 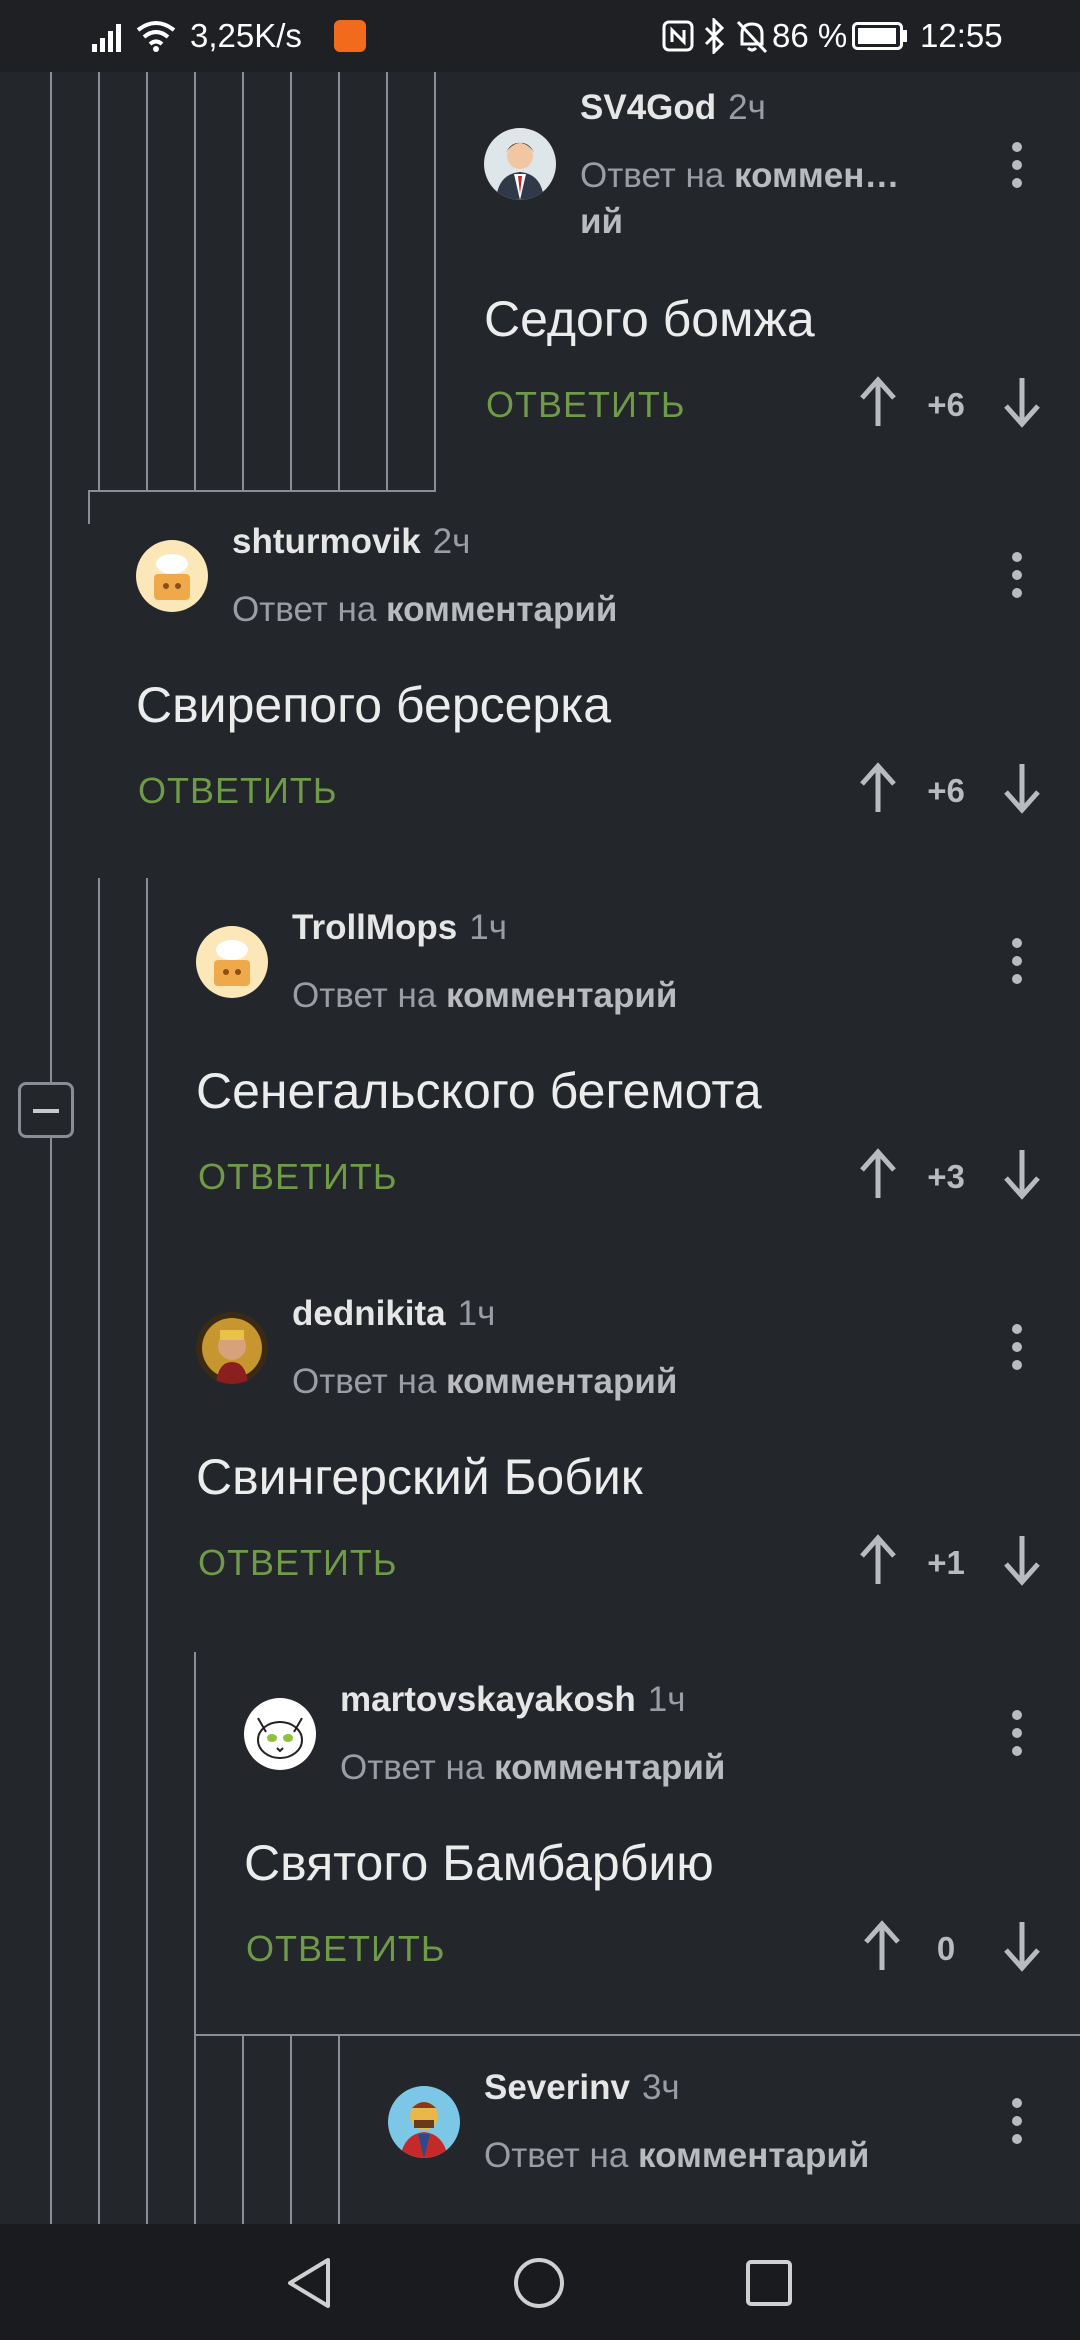 What do you see at coordinates (46, 1110) in the screenshot?
I see `collapse-thread-button` at bounding box center [46, 1110].